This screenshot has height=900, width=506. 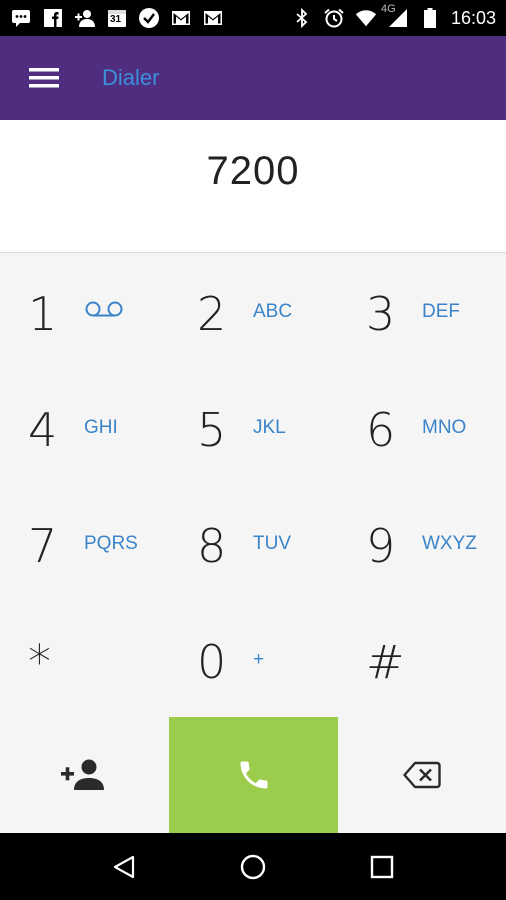 I want to click on wifi-icon, so click(x=366, y=18).